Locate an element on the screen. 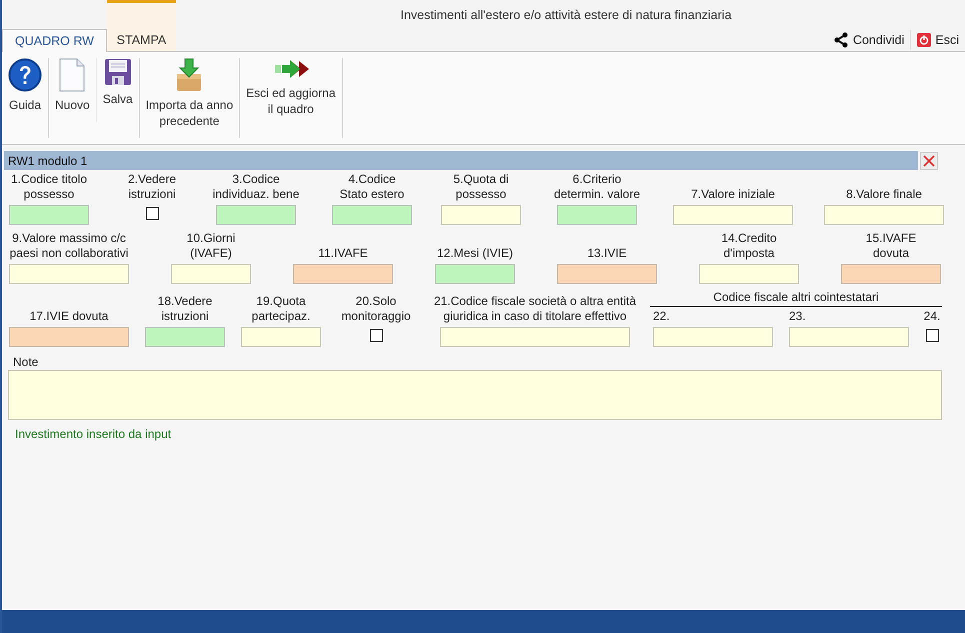  share-icon is located at coordinates (840, 40).